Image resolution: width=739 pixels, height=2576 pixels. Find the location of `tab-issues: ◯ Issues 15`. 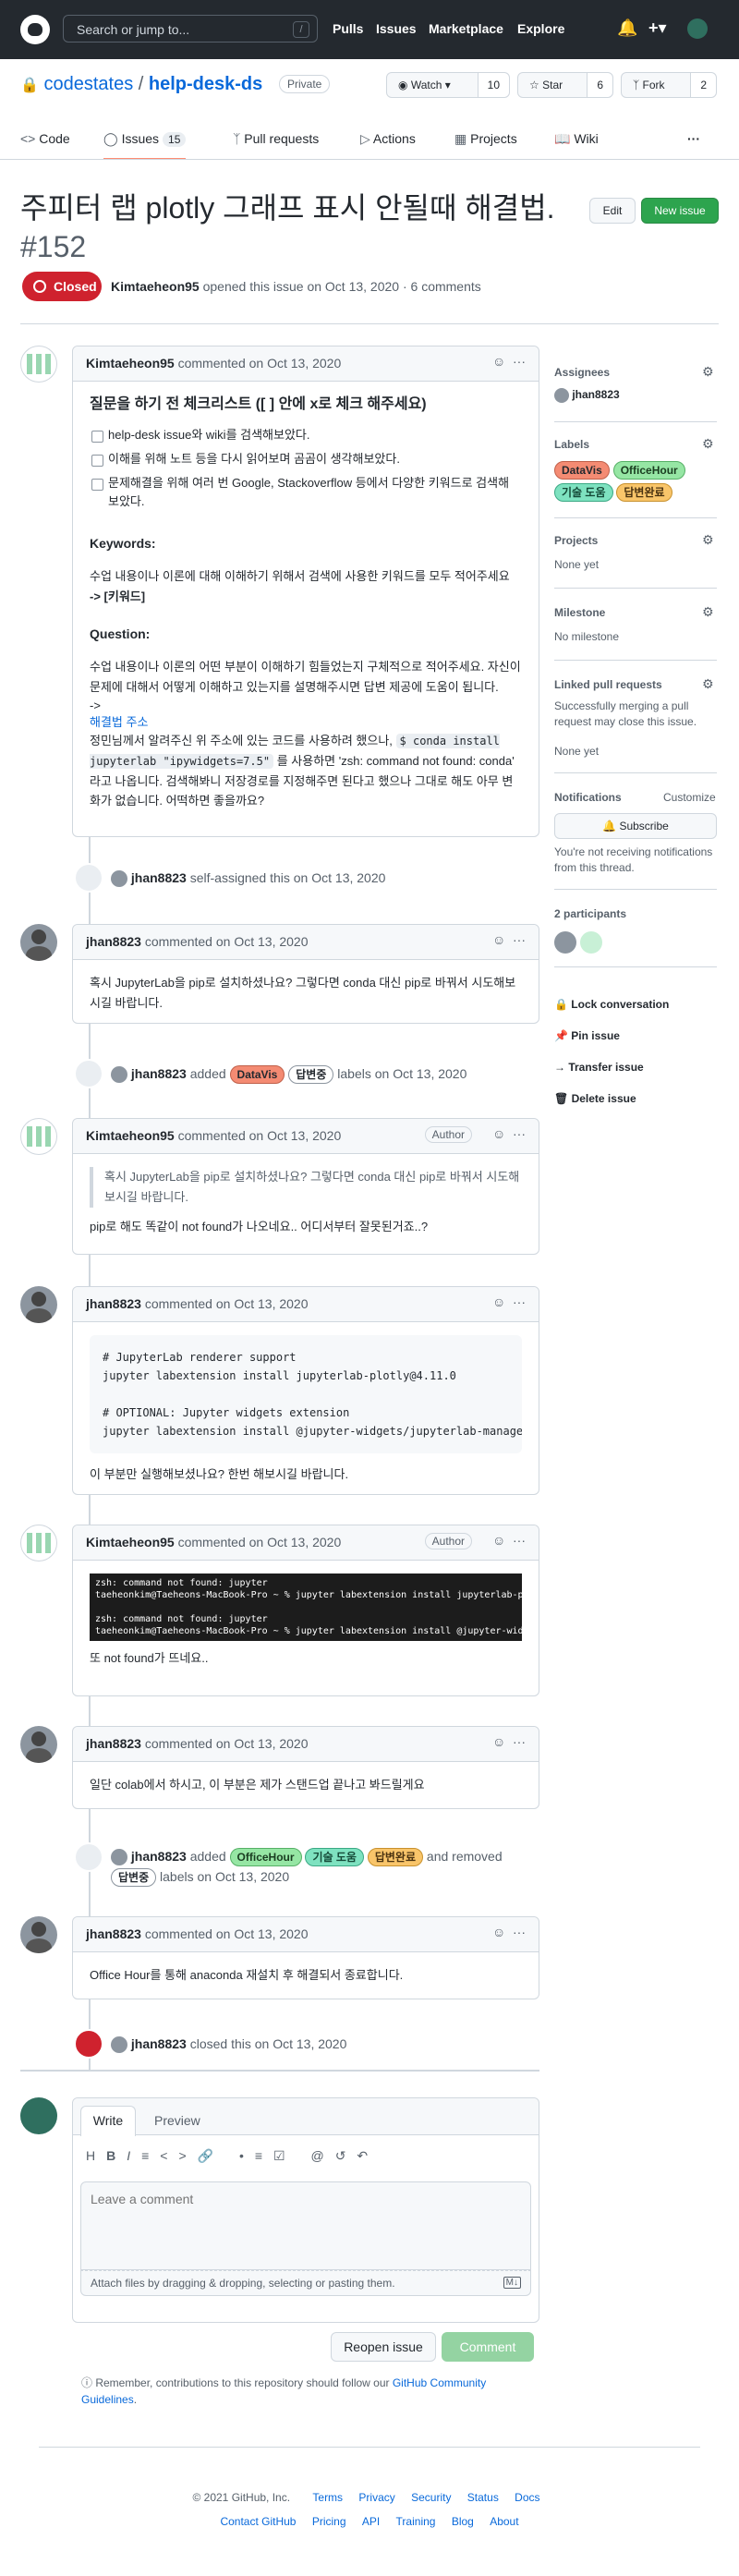

tab-issues: ◯ Issues 15 is located at coordinates (145, 145).